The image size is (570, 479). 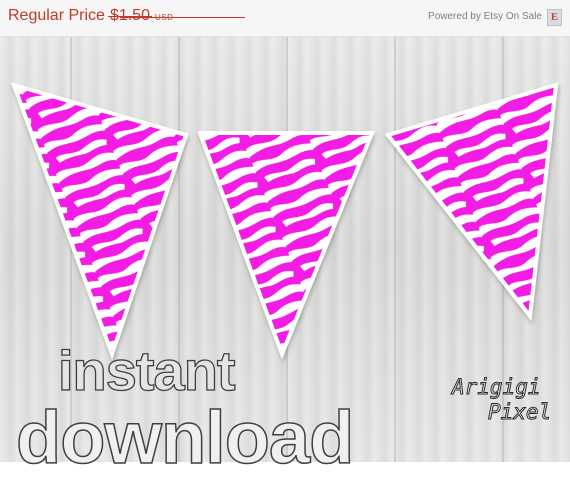 What do you see at coordinates (554, 17) in the screenshot?
I see `etsy-on-sale-icon: E` at bounding box center [554, 17].